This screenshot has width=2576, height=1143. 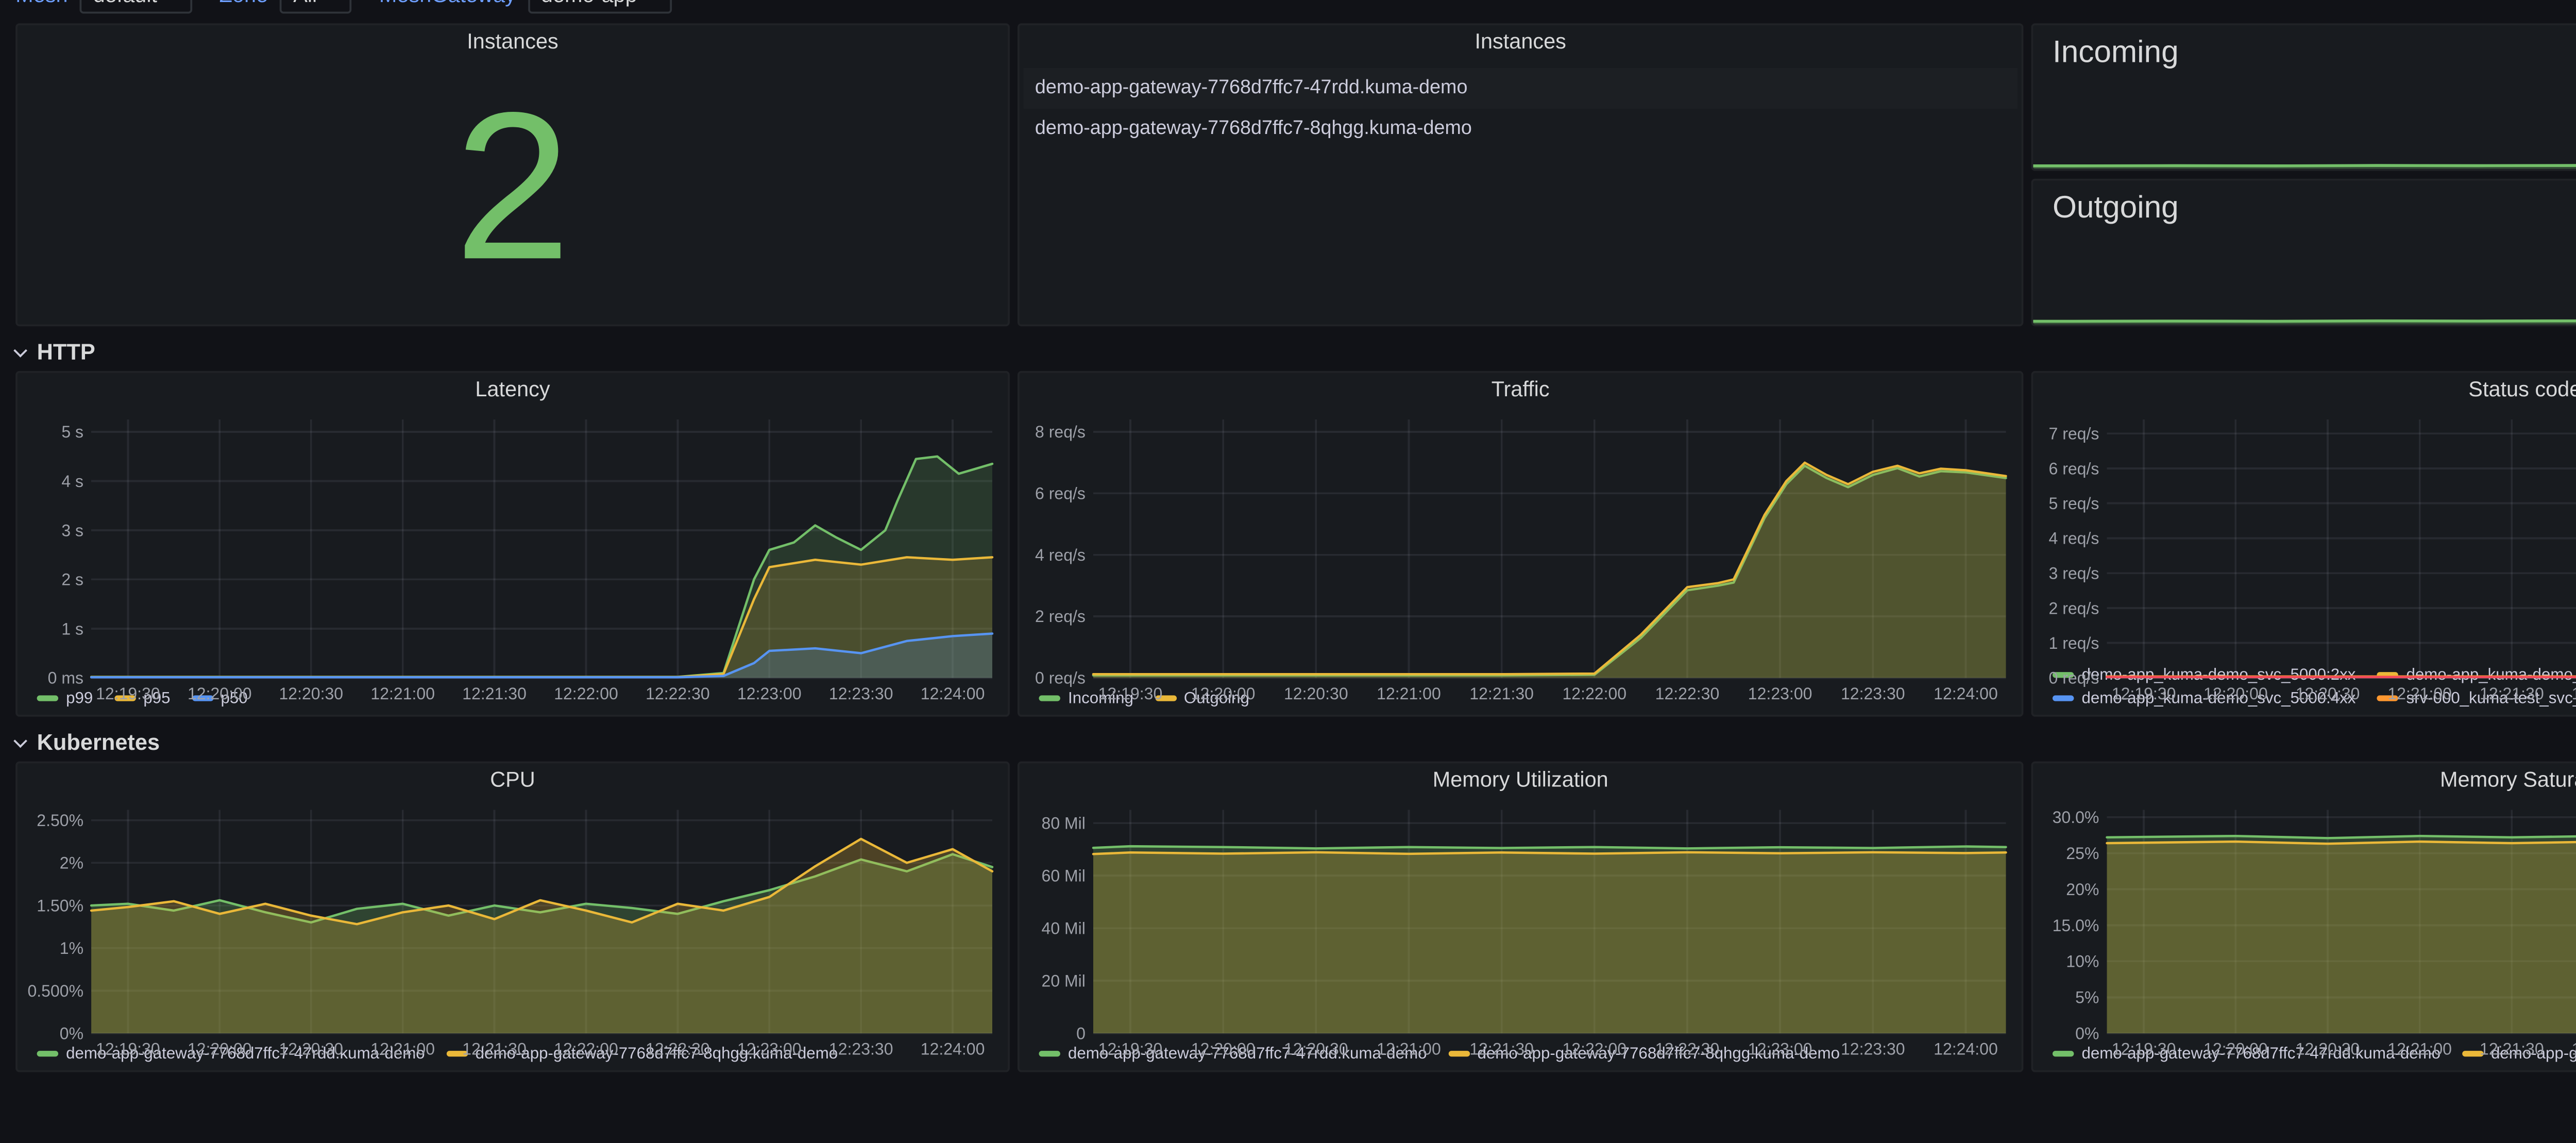 I want to click on row-title: HTTP, so click(x=66, y=352).